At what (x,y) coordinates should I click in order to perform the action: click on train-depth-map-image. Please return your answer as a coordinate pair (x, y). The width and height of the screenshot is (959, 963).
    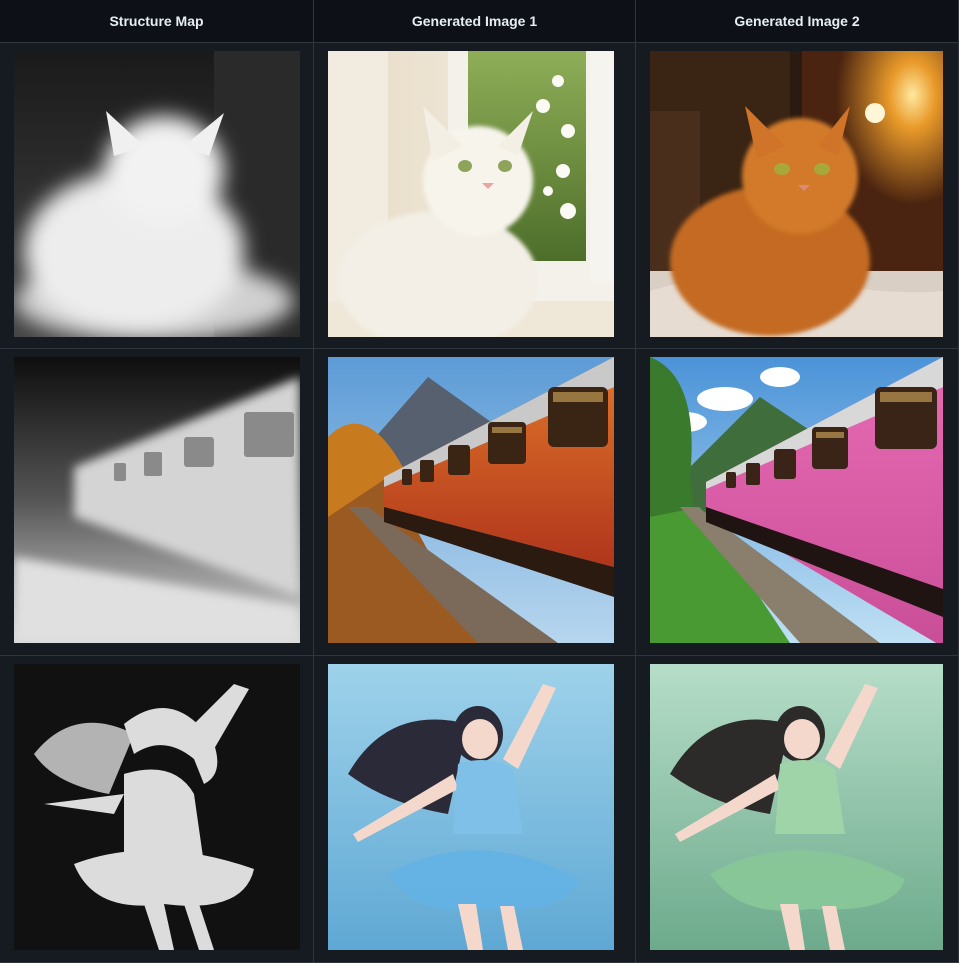
    Looking at the image, I should click on (157, 500).